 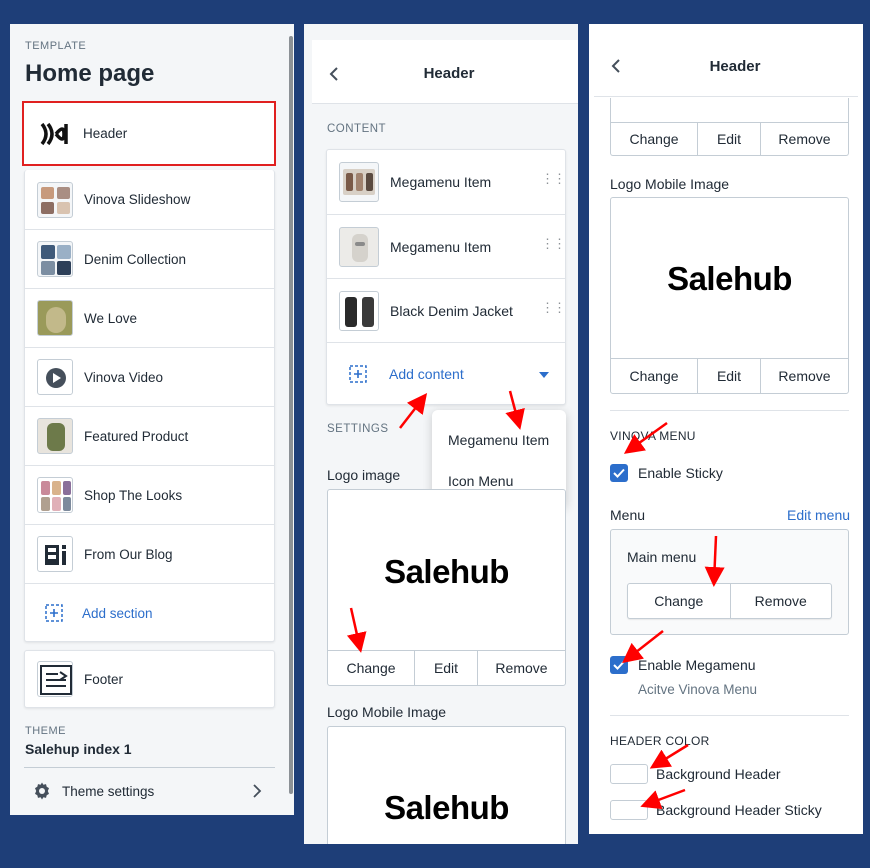 What do you see at coordinates (133, 495) in the screenshot?
I see `section-label-shop-the-looks: Shop The Looks` at bounding box center [133, 495].